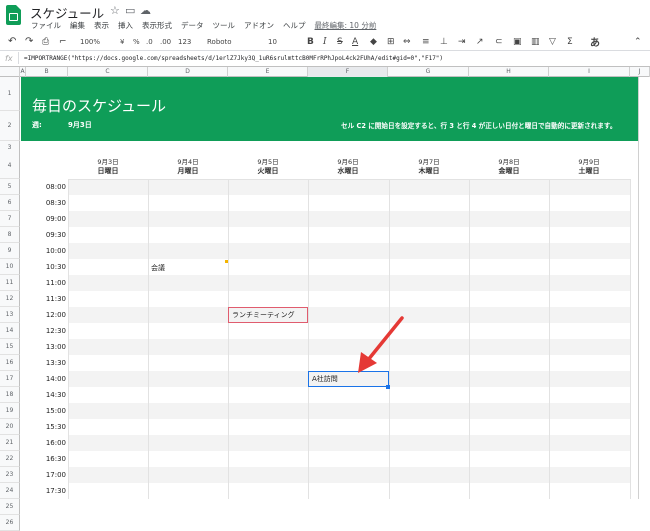 The width and height of the screenshot is (650, 531). I want to click on last-edit-link: 最終編集: 10 分前, so click(346, 25).